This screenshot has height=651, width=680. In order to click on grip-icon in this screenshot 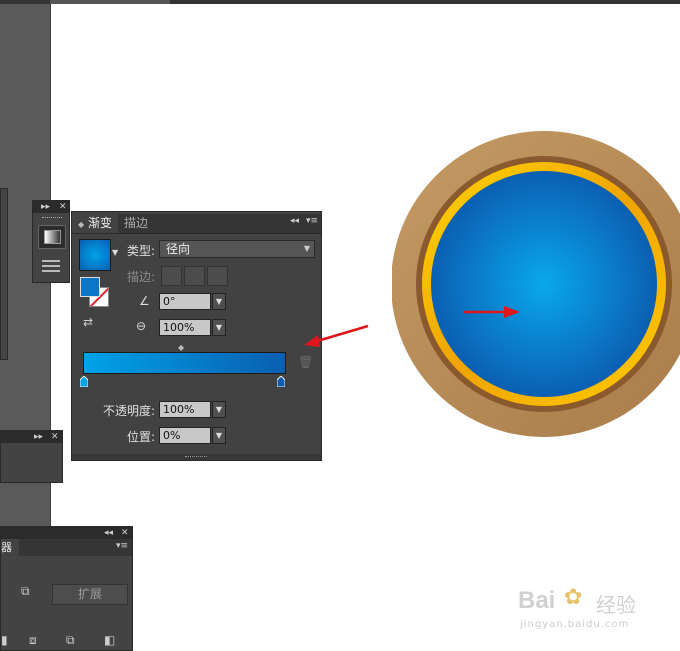, I will do `click(52, 218)`.